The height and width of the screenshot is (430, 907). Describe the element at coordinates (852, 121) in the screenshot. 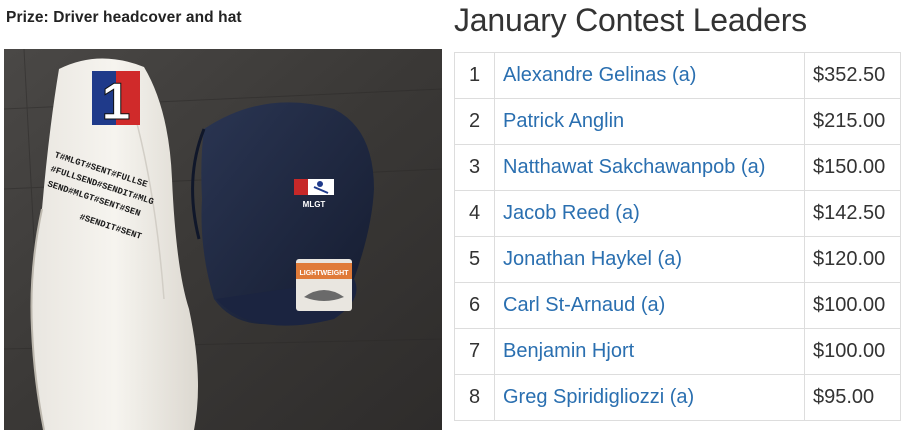

I see `amount-cell: $215.00` at that location.